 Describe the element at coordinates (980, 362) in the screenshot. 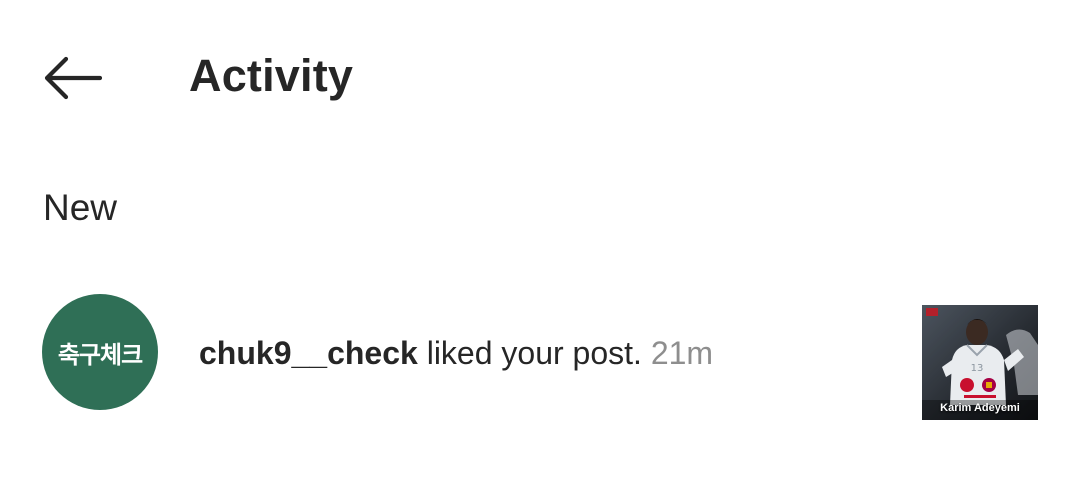

I see `post-thumbnail: 13 Karim Adeyemi` at that location.